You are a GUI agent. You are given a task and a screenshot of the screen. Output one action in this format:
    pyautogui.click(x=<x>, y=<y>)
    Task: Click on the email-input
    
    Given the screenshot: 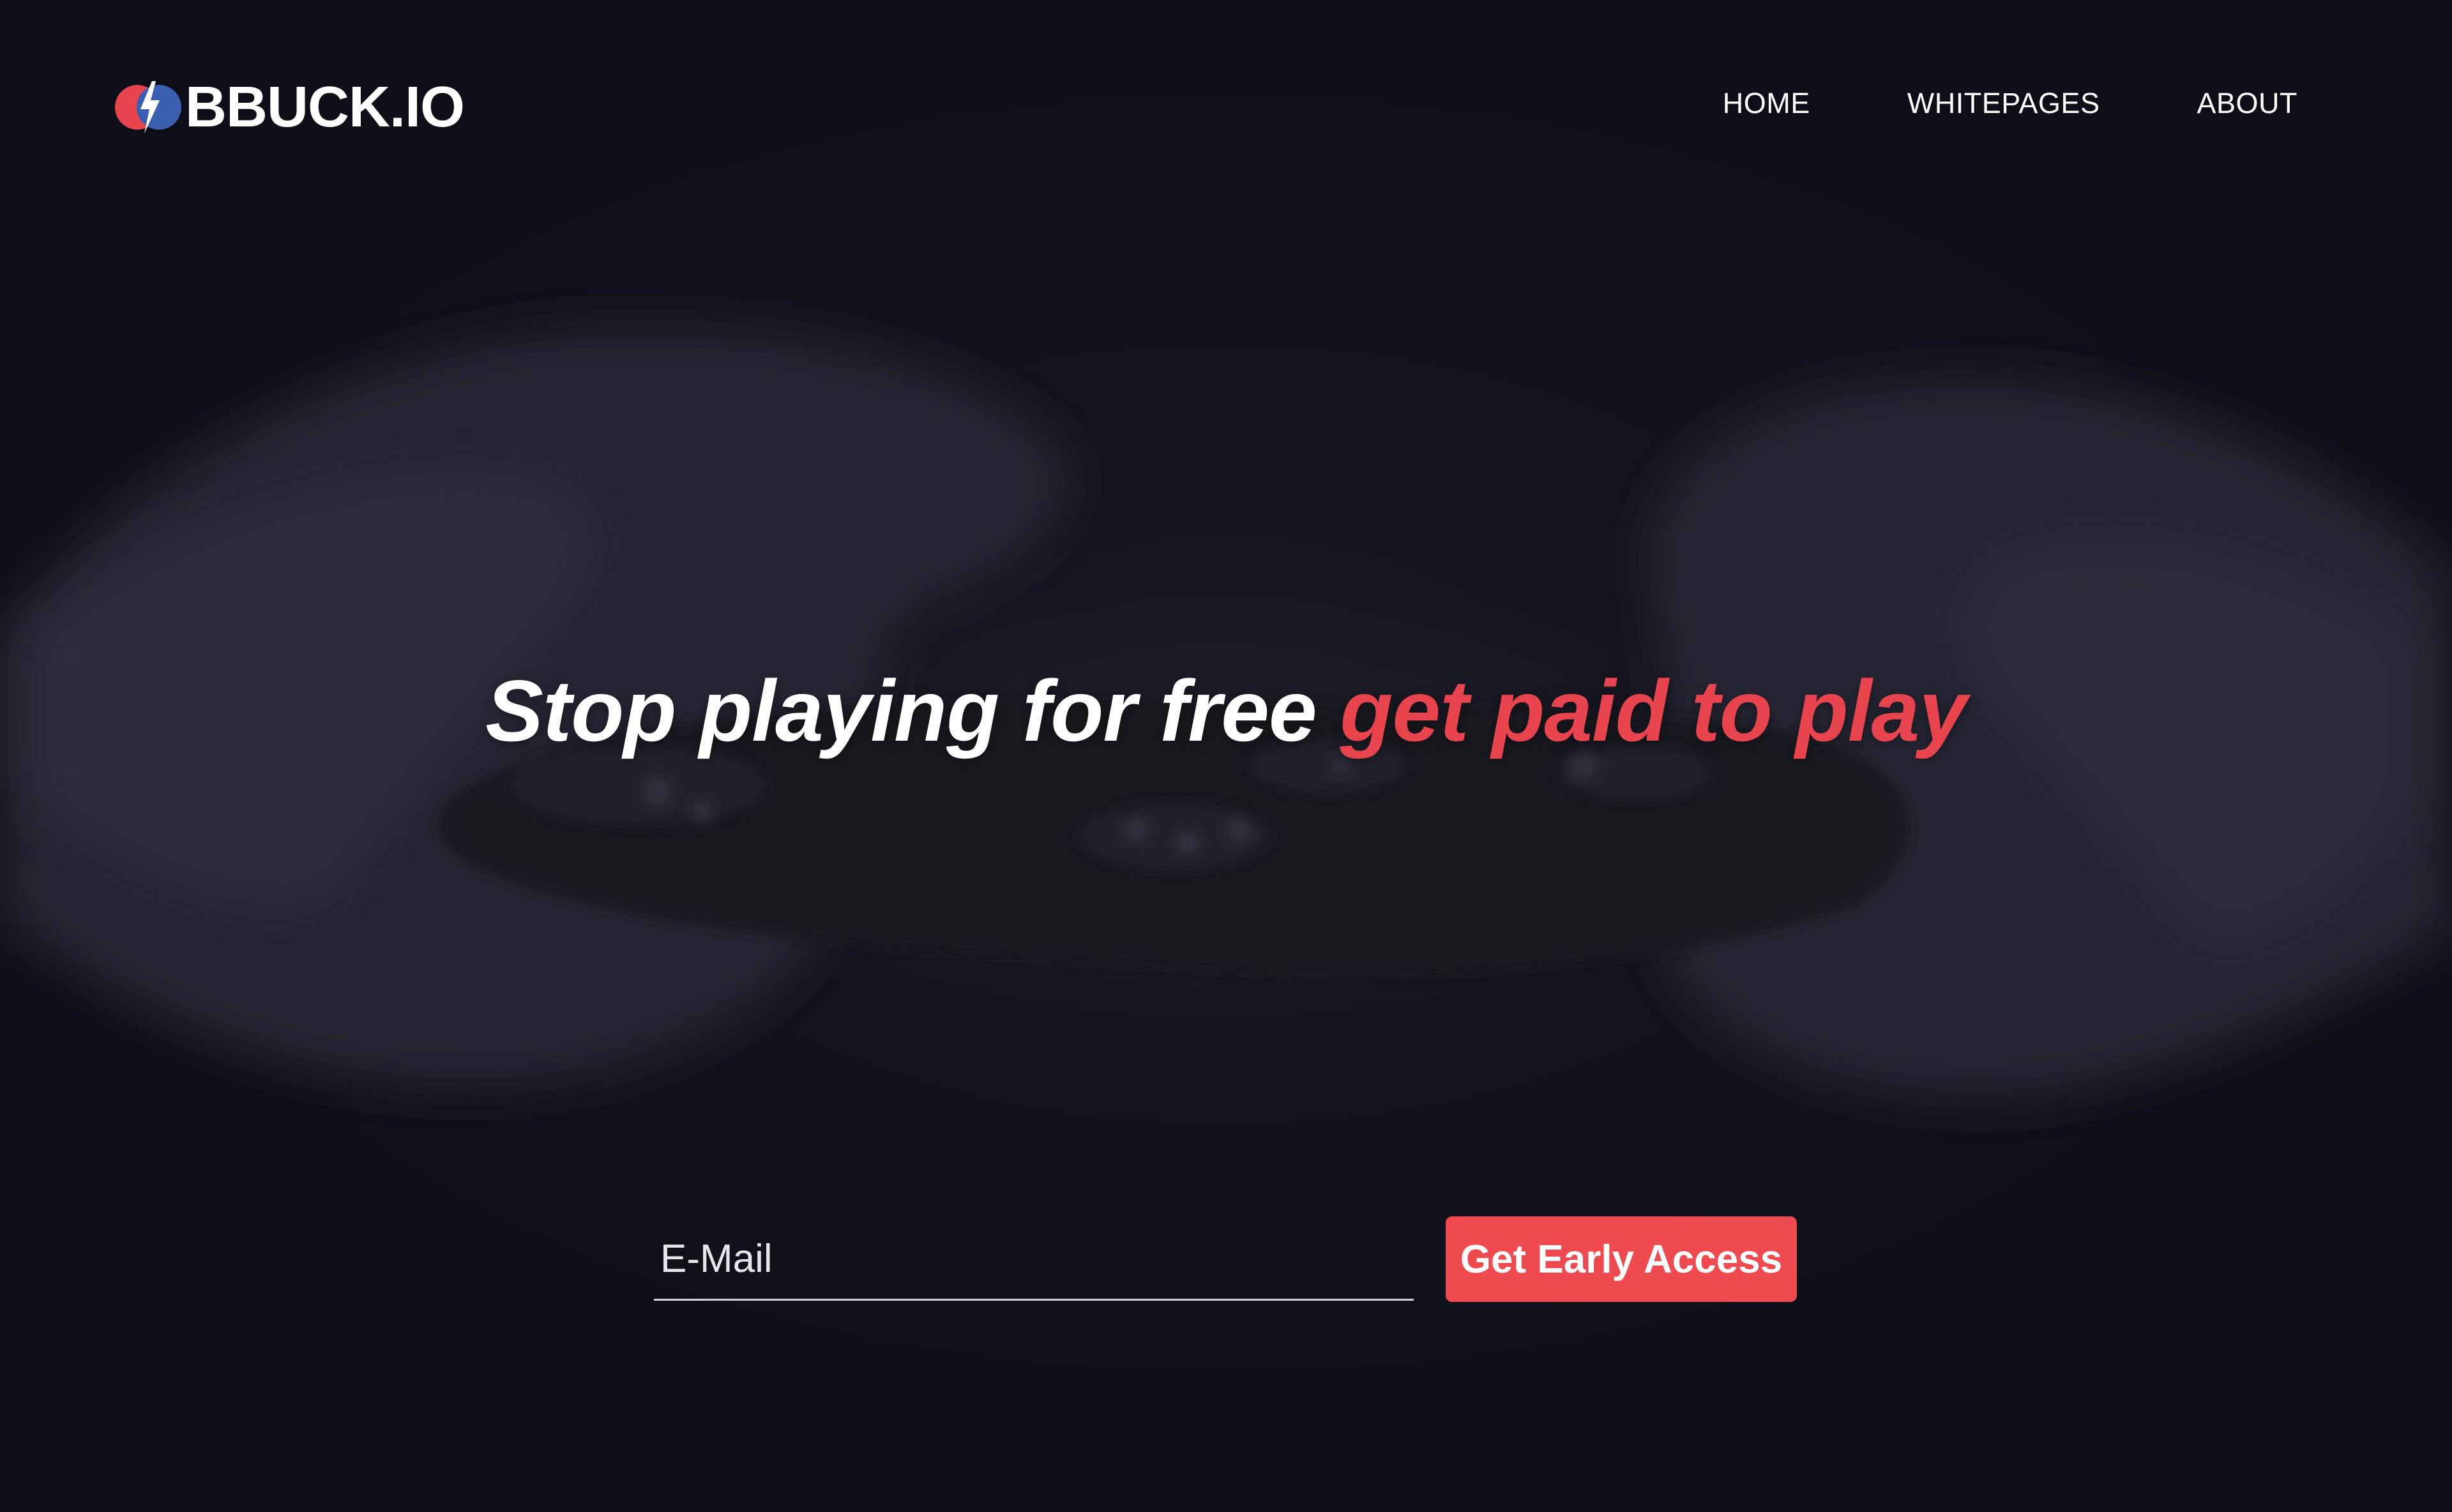 What is the action you would take?
    pyautogui.click(x=1034, y=1258)
    